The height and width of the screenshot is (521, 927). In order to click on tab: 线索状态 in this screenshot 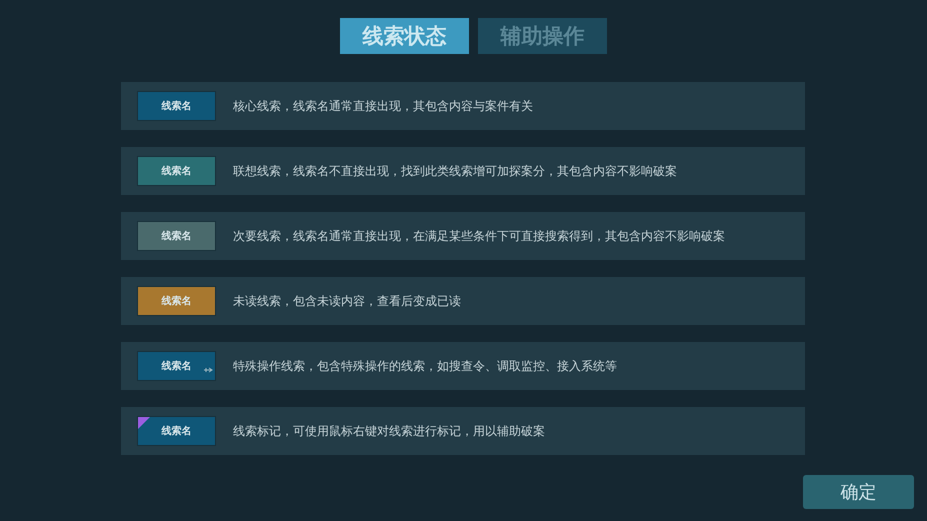, I will do `click(404, 36)`.